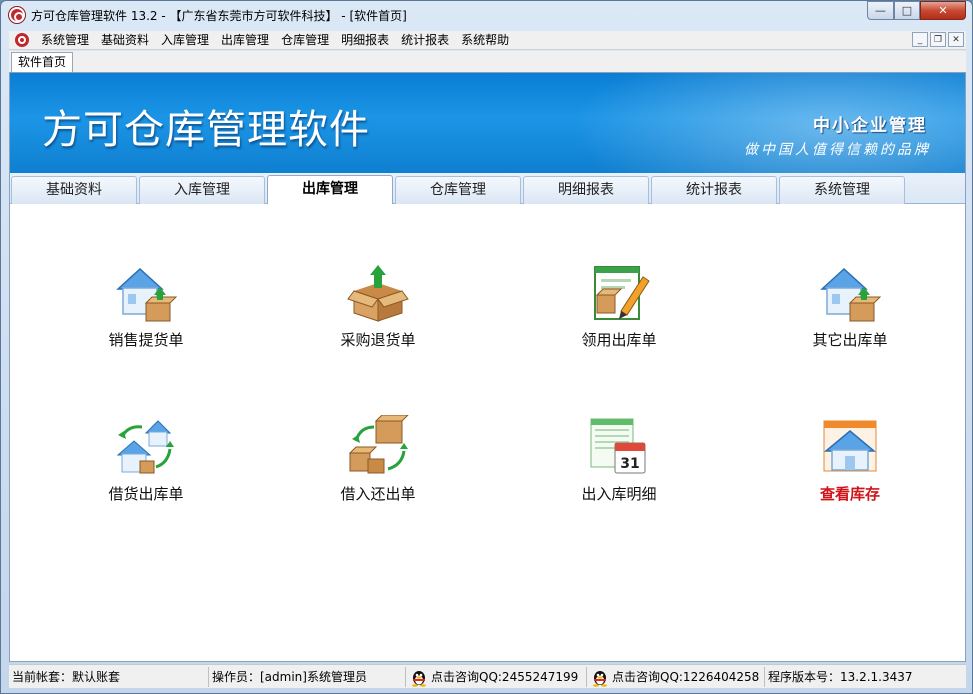  What do you see at coordinates (622, 293) in the screenshot?
I see `form-pencil-icon` at bounding box center [622, 293].